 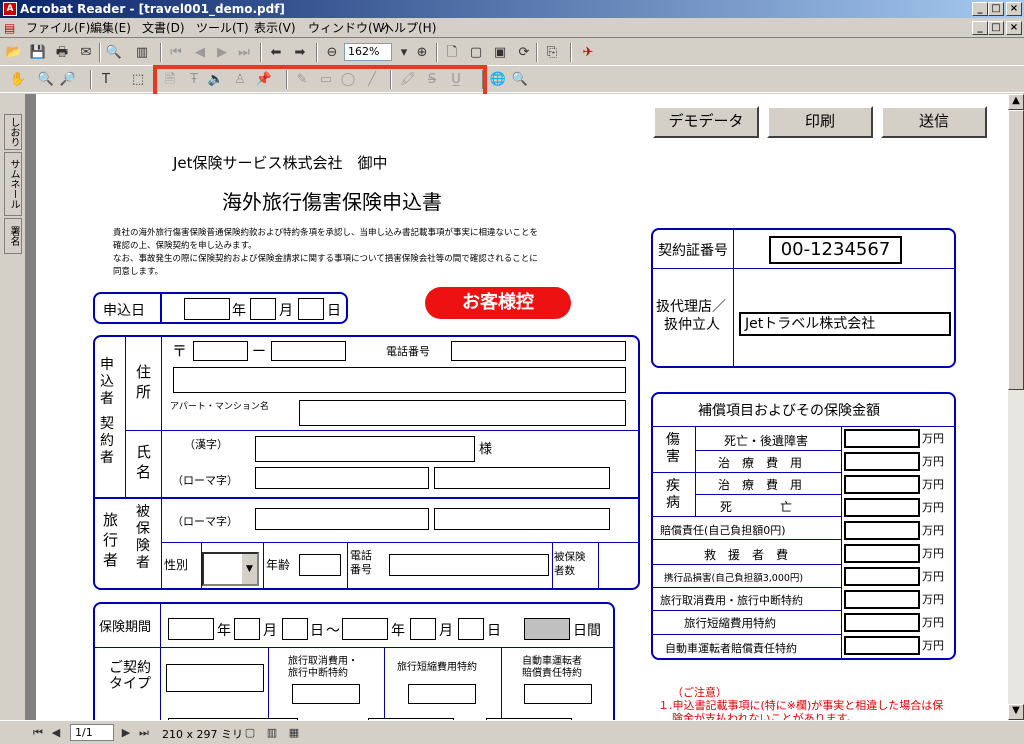 I want to click on age-input, so click(x=320, y=565).